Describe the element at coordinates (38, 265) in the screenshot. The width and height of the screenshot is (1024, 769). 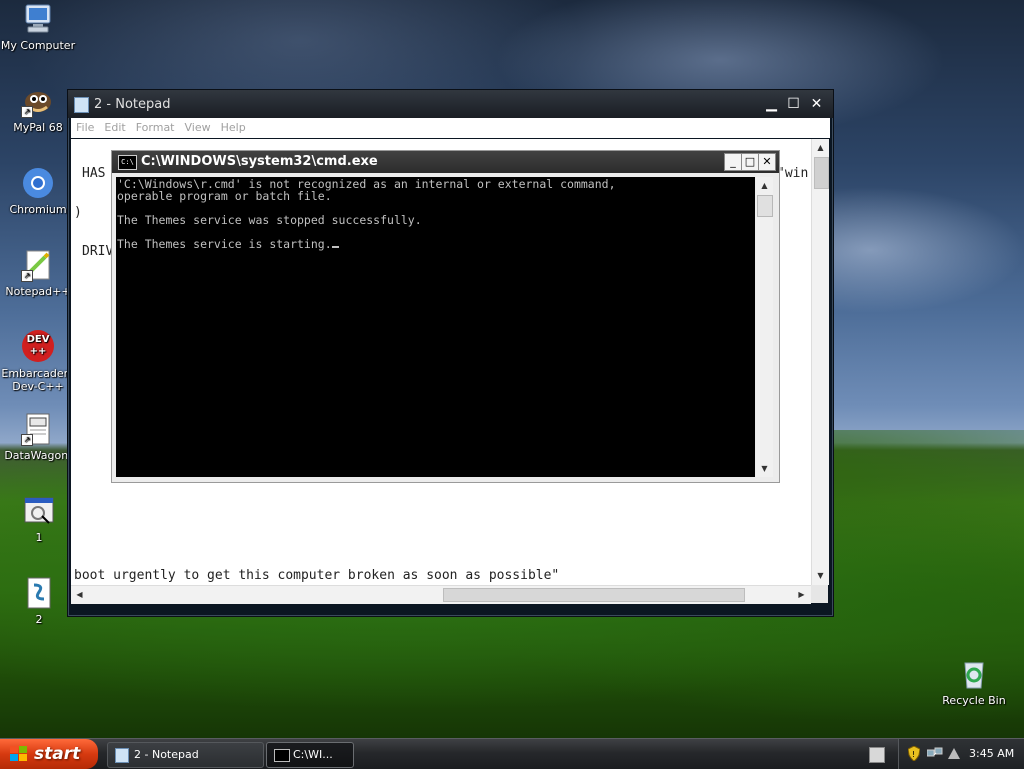
I see `notepadpp-icon: ↗` at that location.